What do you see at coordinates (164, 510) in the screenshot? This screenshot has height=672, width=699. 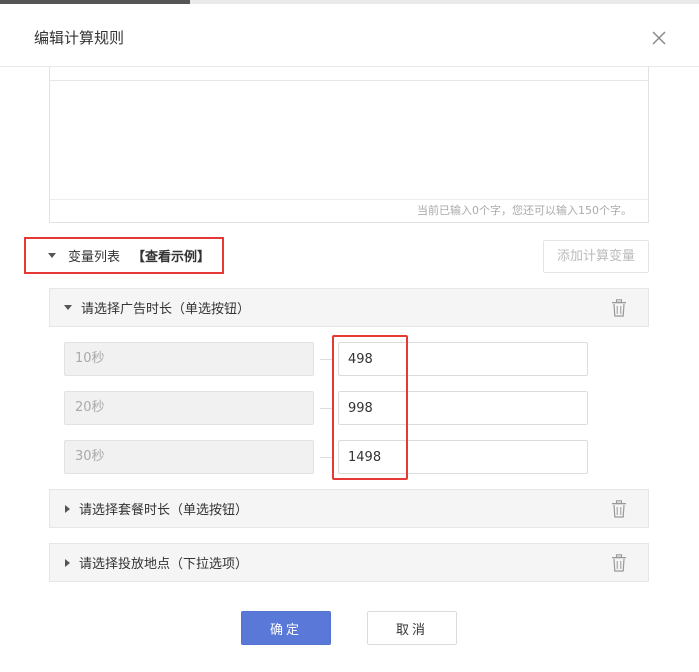 I see `group-label: 请选择套餐时长（单选按钮）` at bounding box center [164, 510].